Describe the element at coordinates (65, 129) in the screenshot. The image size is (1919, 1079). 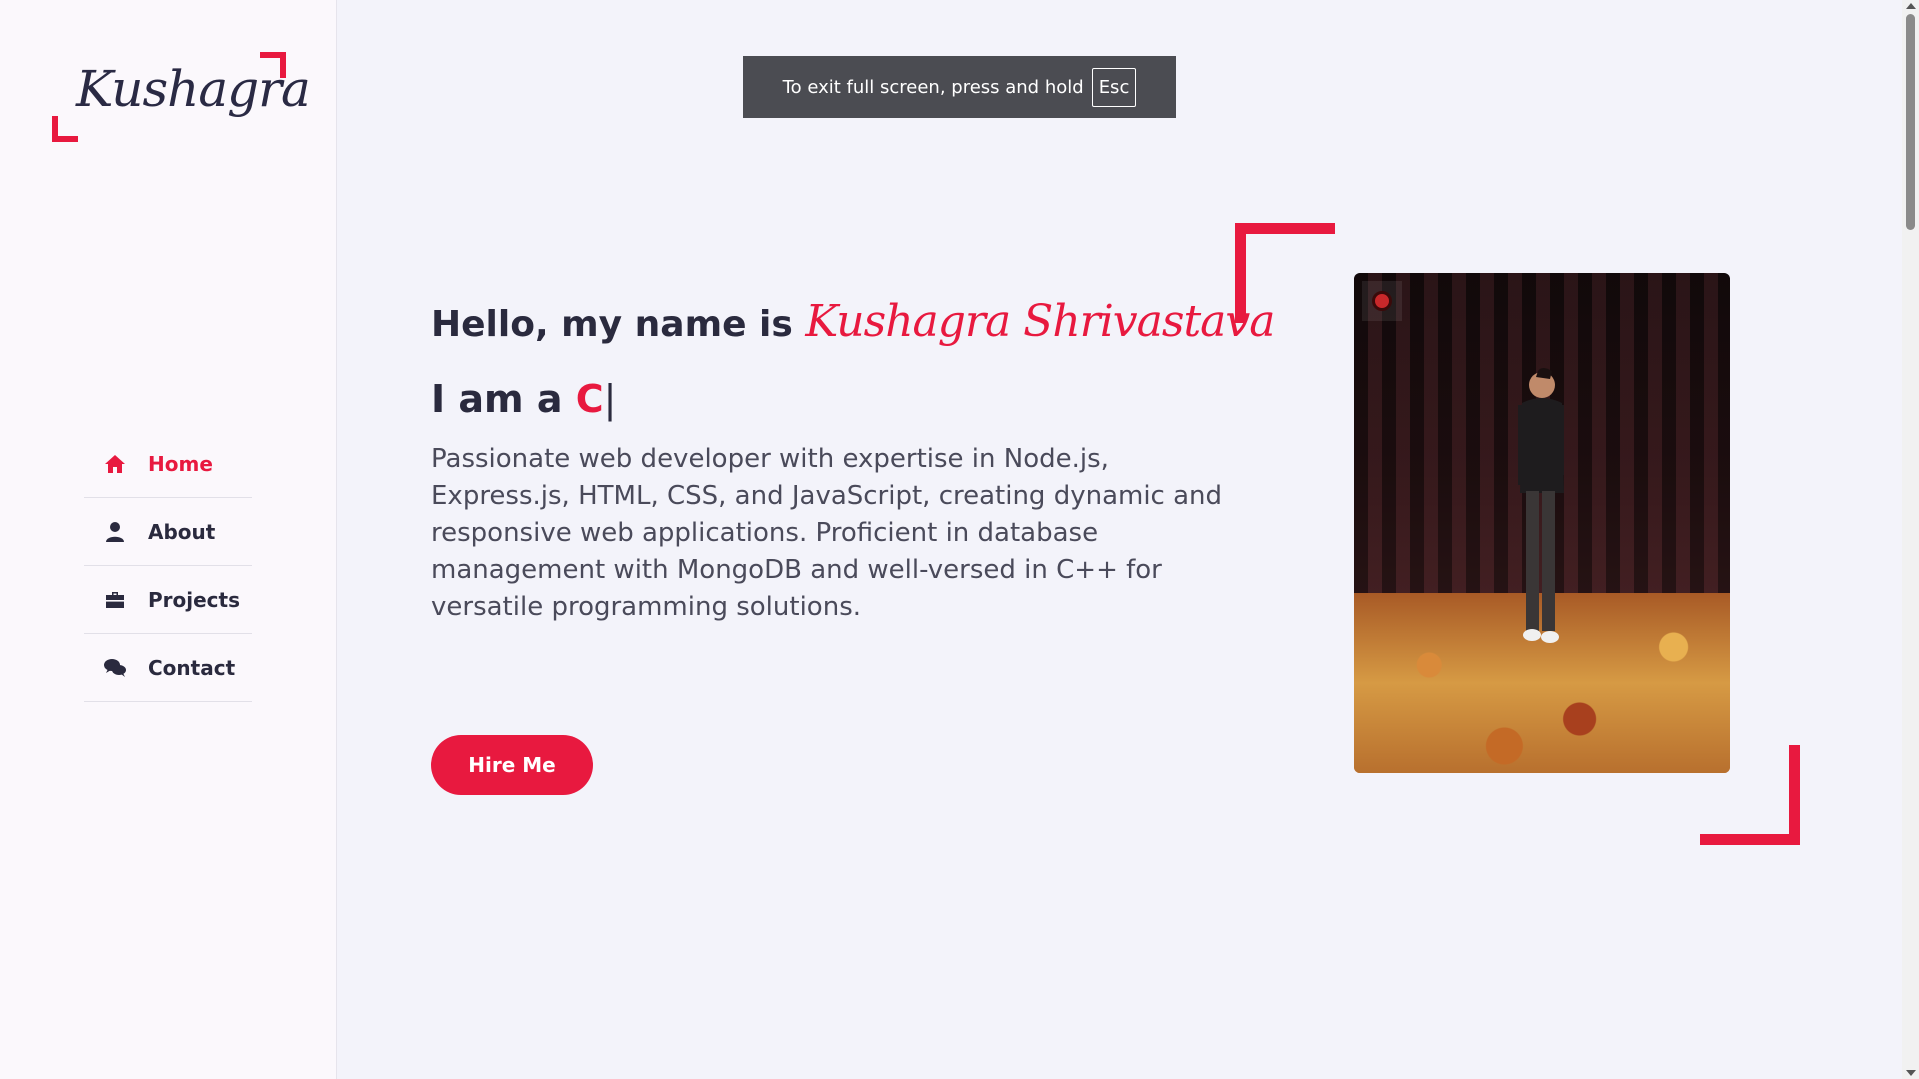
I see `logo-corner-bottom-left` at that location.